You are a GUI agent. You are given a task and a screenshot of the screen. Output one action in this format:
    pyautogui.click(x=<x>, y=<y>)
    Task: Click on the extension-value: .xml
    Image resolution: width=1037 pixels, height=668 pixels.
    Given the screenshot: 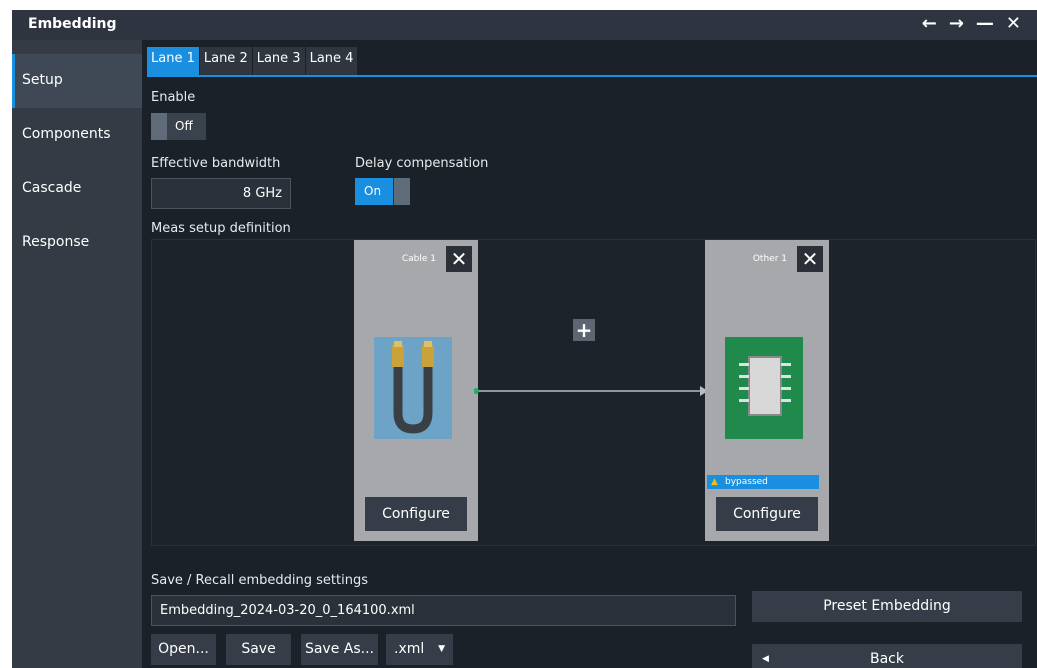 What is the action you would take?
    pyautogui.click(x=409, y=649)
    